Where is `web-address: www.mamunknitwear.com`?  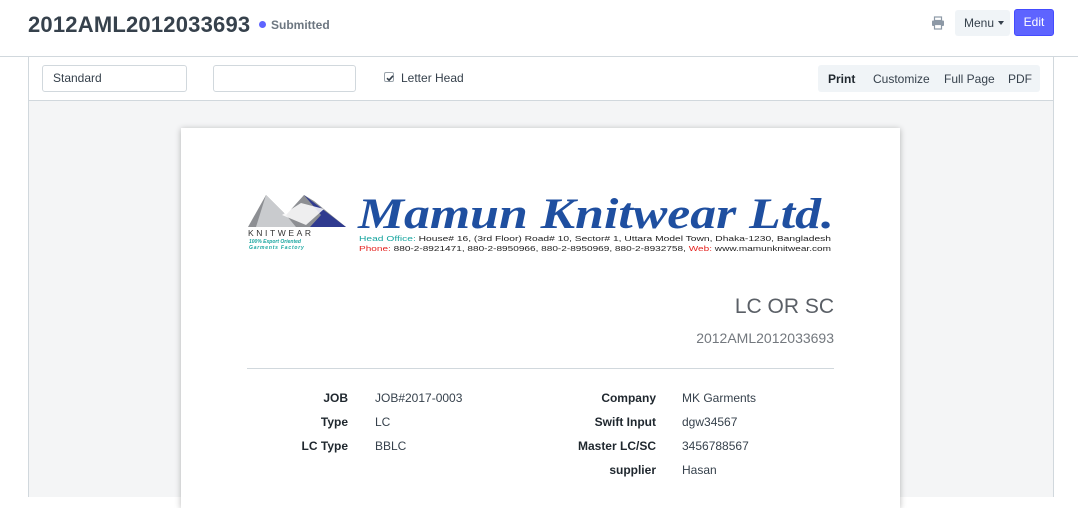 web-address: www.mamunknitwear.com is located at coordinates (772, 248).